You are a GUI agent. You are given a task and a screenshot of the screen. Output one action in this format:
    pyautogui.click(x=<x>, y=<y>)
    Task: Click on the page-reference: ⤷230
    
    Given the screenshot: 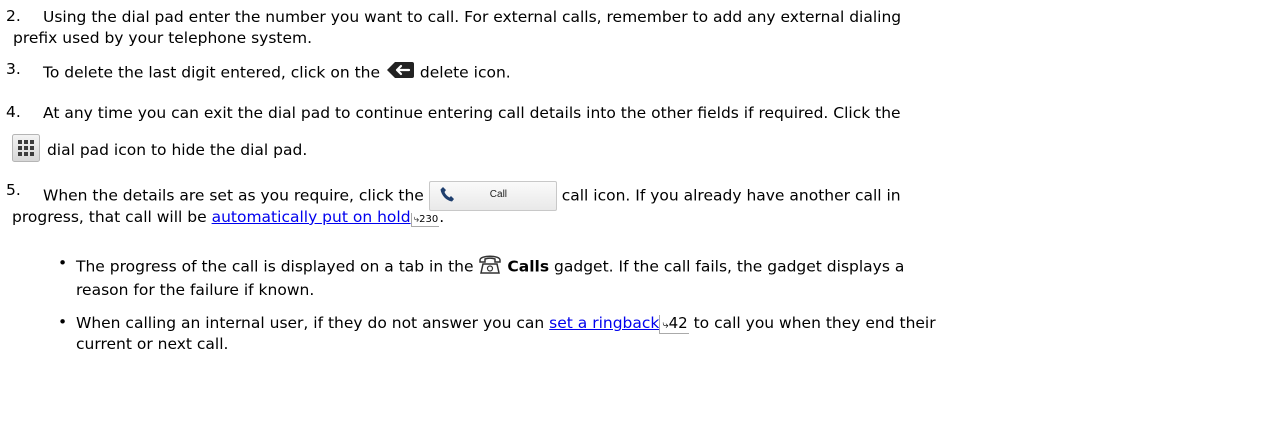 What is the action you would take?
    pyautogui.click(x=425, y=220)
    